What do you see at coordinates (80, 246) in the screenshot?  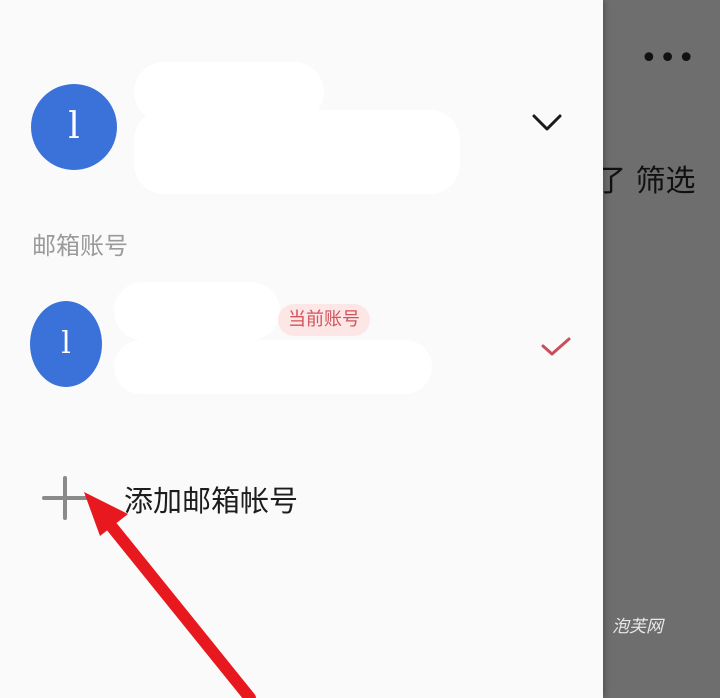 I see `section-label: 邮箱账号` at bounding box center [80, 246].